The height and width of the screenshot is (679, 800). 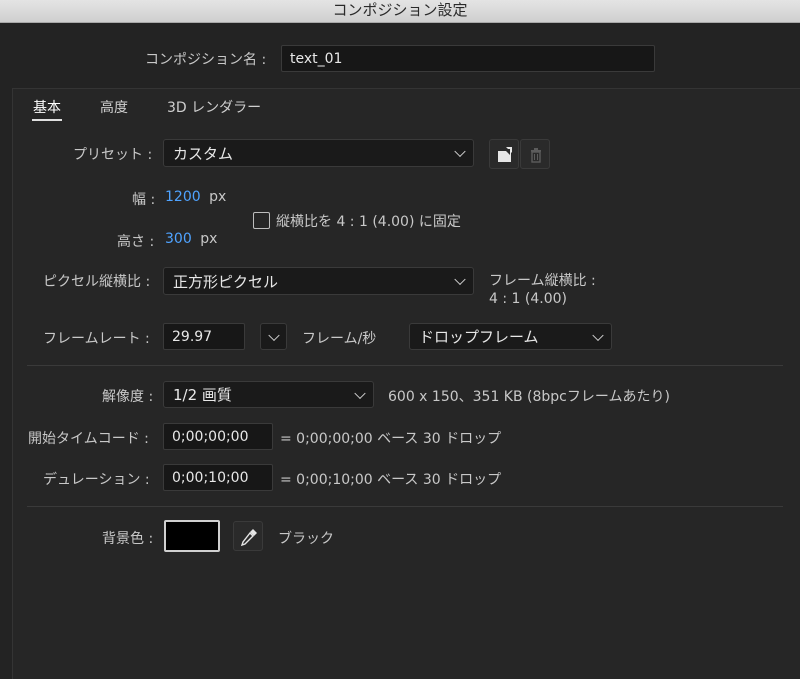 I want to click on resolution-dropdown: 1/2 画質, so click(x=268, y=394).